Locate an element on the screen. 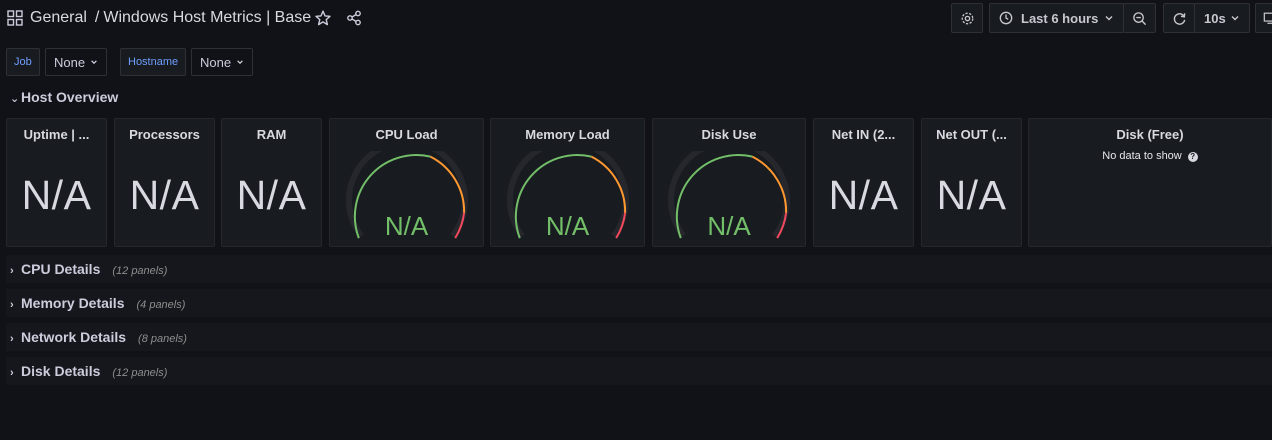 The width and height of the screenshot is (1272, 440). question-circle-icon: ? is located at coordinates (1192, 157).